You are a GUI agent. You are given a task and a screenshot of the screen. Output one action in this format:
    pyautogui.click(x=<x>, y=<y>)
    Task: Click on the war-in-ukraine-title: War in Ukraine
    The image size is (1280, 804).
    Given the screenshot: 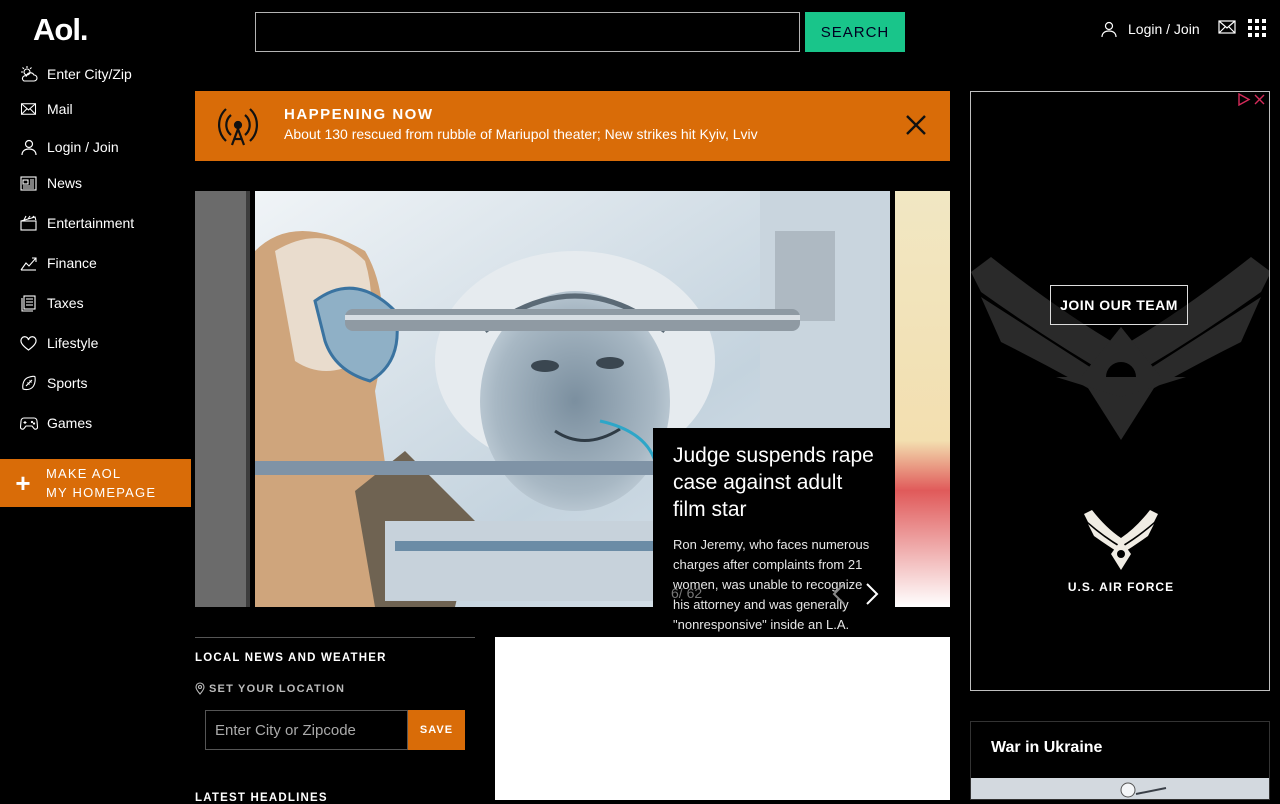 What is the action you would take?
    pyautogui.click(x=1046, y=748)
    